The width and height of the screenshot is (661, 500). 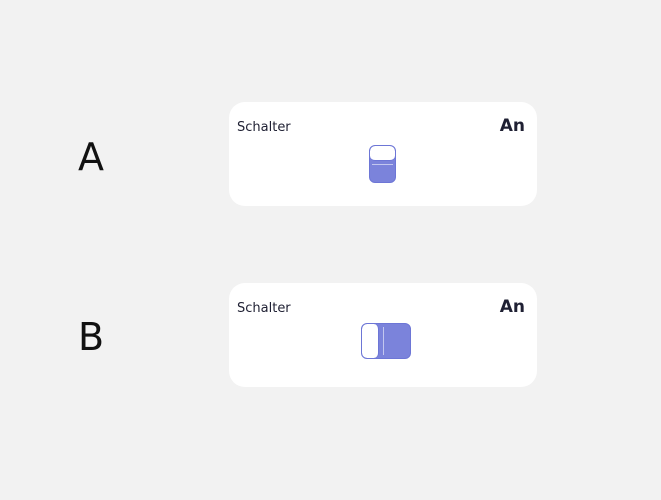 I want to click on option-b-letter: B, so click(x=91, y=337).